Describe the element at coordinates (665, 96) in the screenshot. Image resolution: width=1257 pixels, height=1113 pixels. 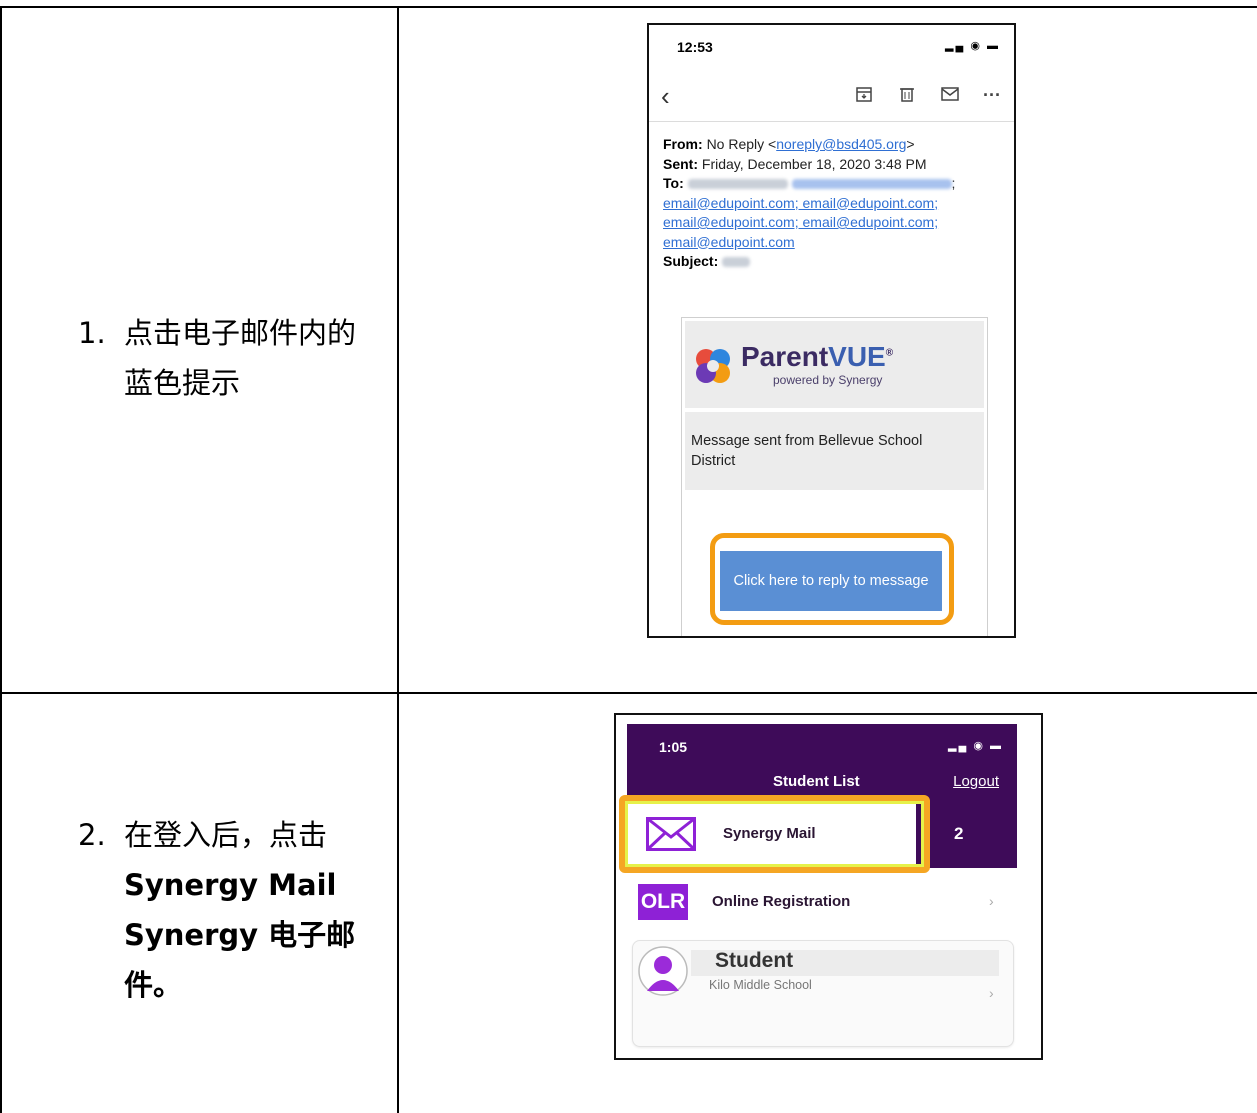
I see `back-chevron-icon: ‹` at that location.